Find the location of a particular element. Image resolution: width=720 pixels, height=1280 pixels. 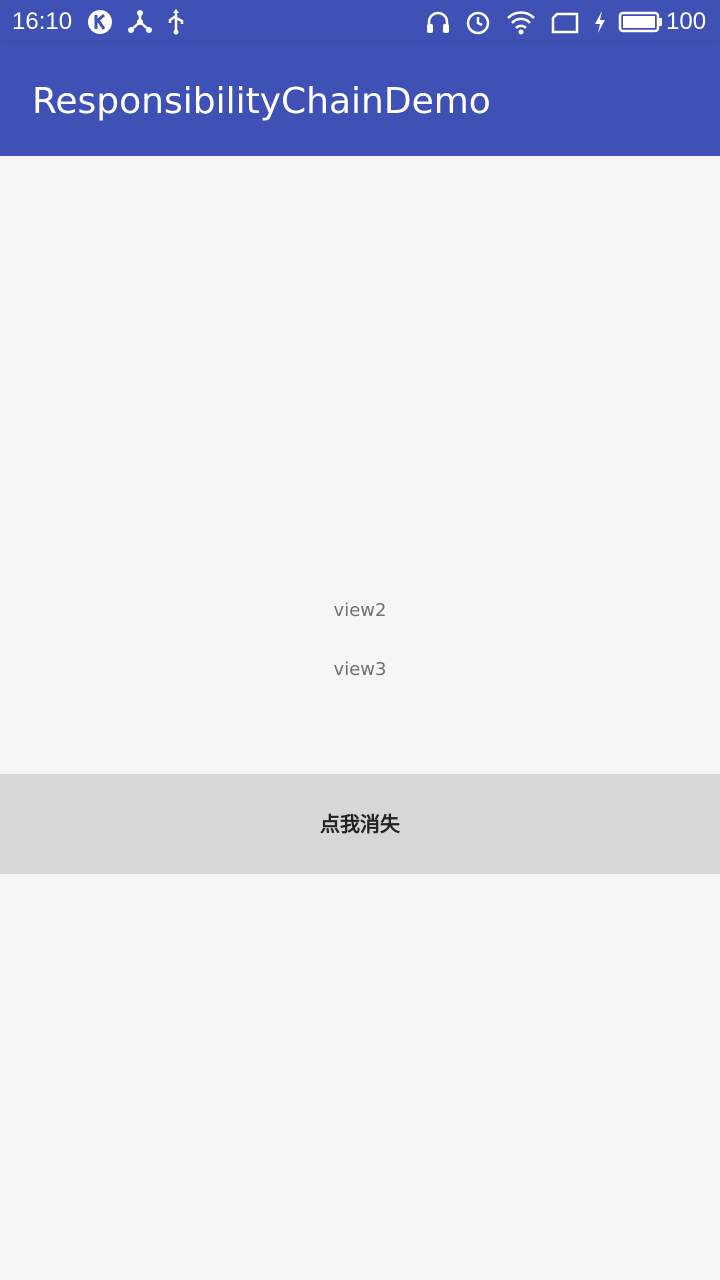

wifi-icon is located at coordinates (520, 22).